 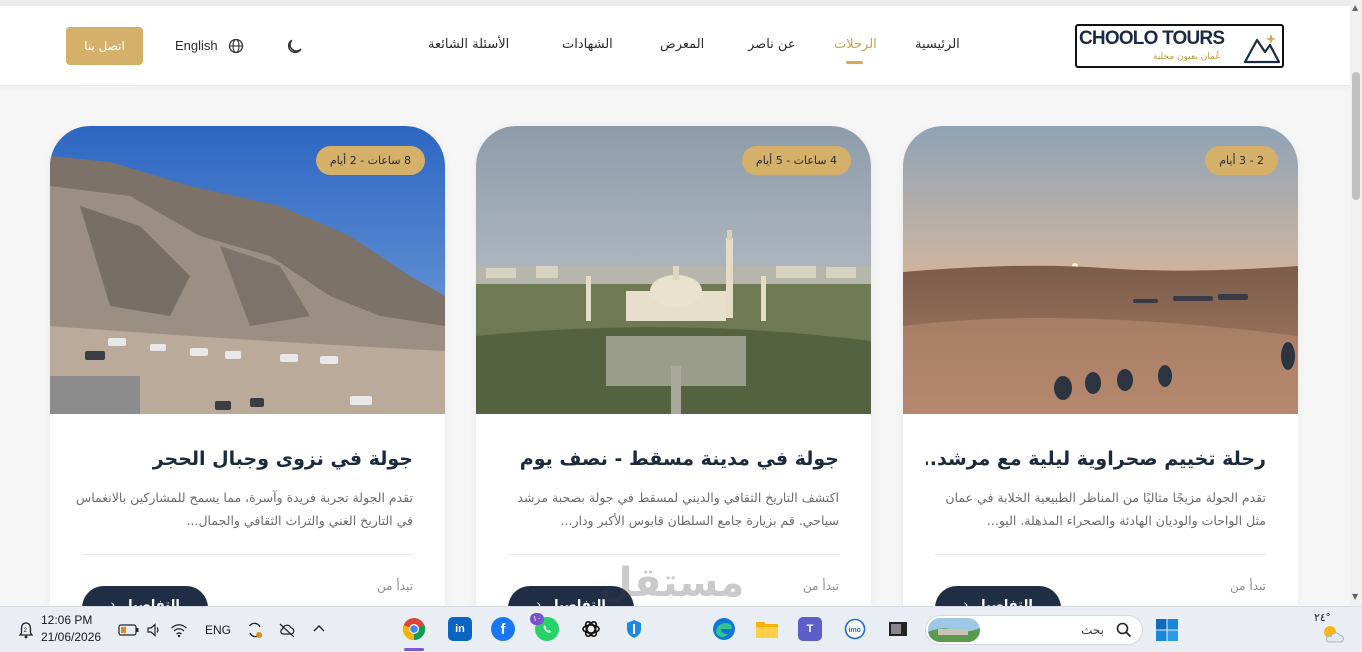 I want to click on imo-icon: imo, so click(x=855, y=629).